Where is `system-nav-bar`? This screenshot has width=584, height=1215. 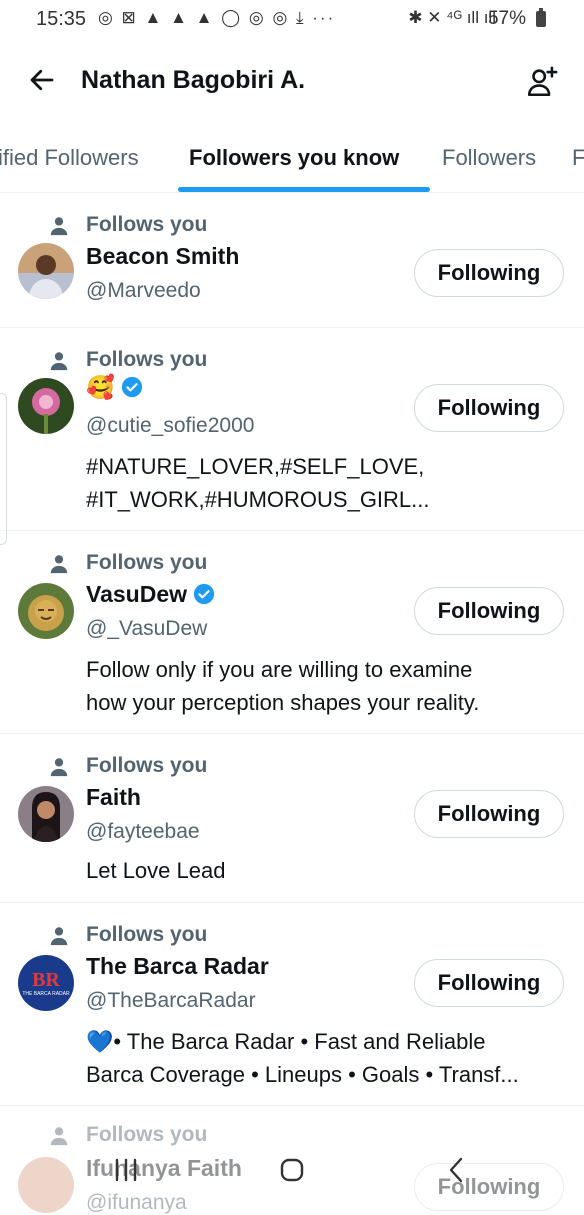
system-nav-bar is located at coordinates (292, 1170).